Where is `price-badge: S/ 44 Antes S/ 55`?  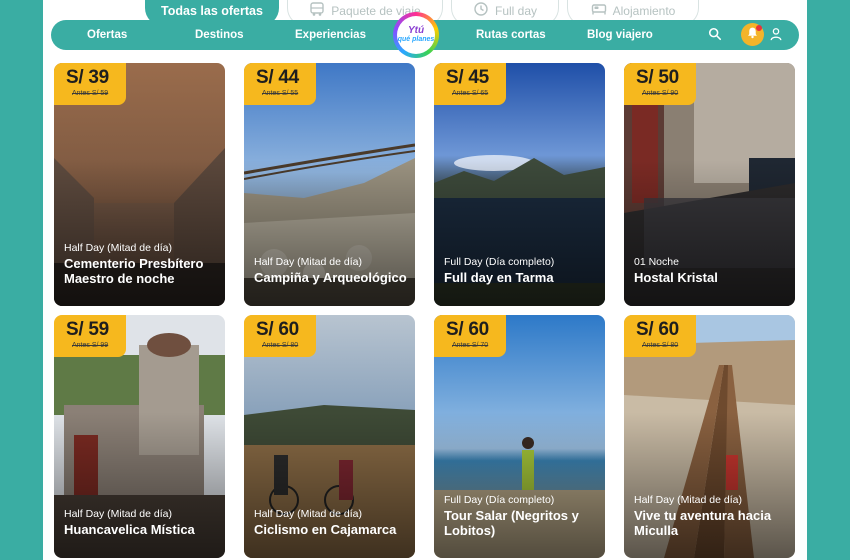 price-badge: S/ 44 Antes S/ 55 is located at coordinates (280, 84).